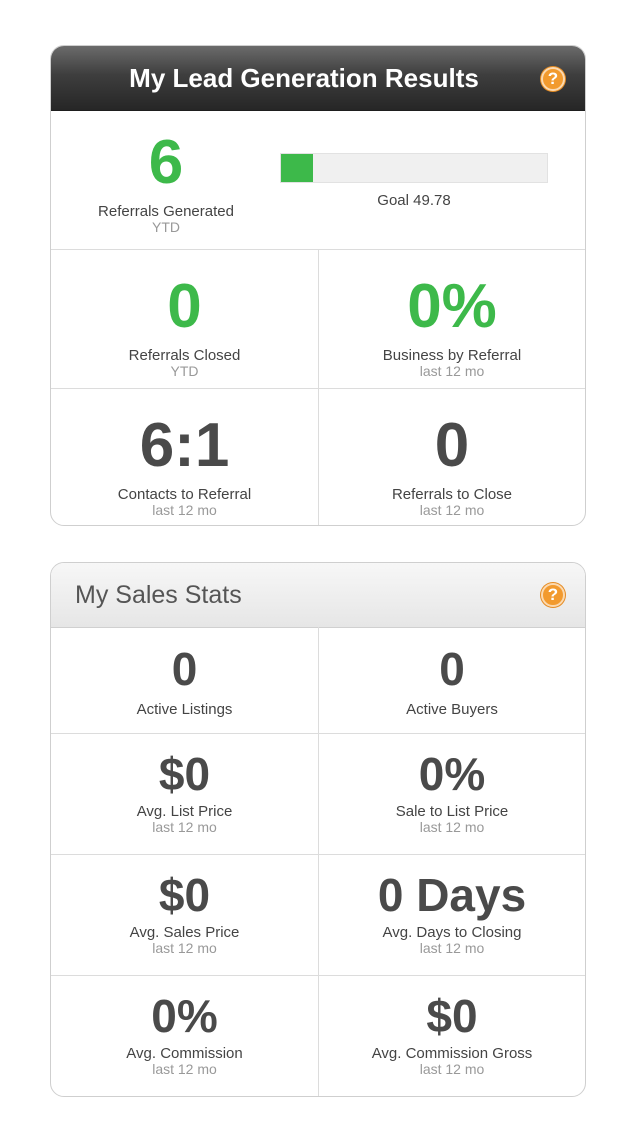 The image size is (640, 1138). I want to click on avg-commission-gross-label: Avg. Commission Gross, so click(452, 1053).